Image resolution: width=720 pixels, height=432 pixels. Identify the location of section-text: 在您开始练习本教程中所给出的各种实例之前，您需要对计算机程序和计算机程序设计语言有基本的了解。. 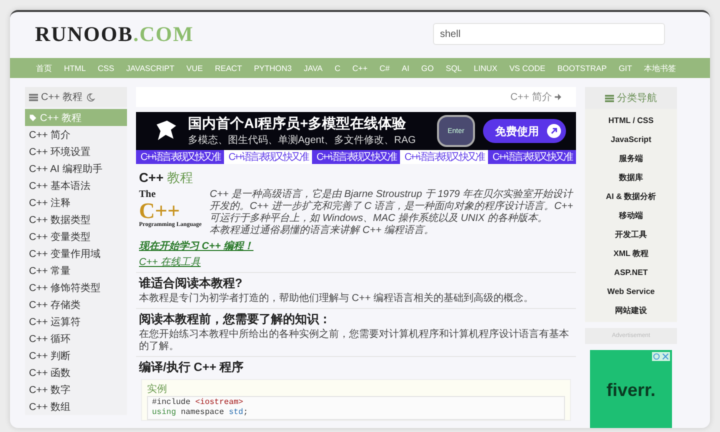
(354, 341).